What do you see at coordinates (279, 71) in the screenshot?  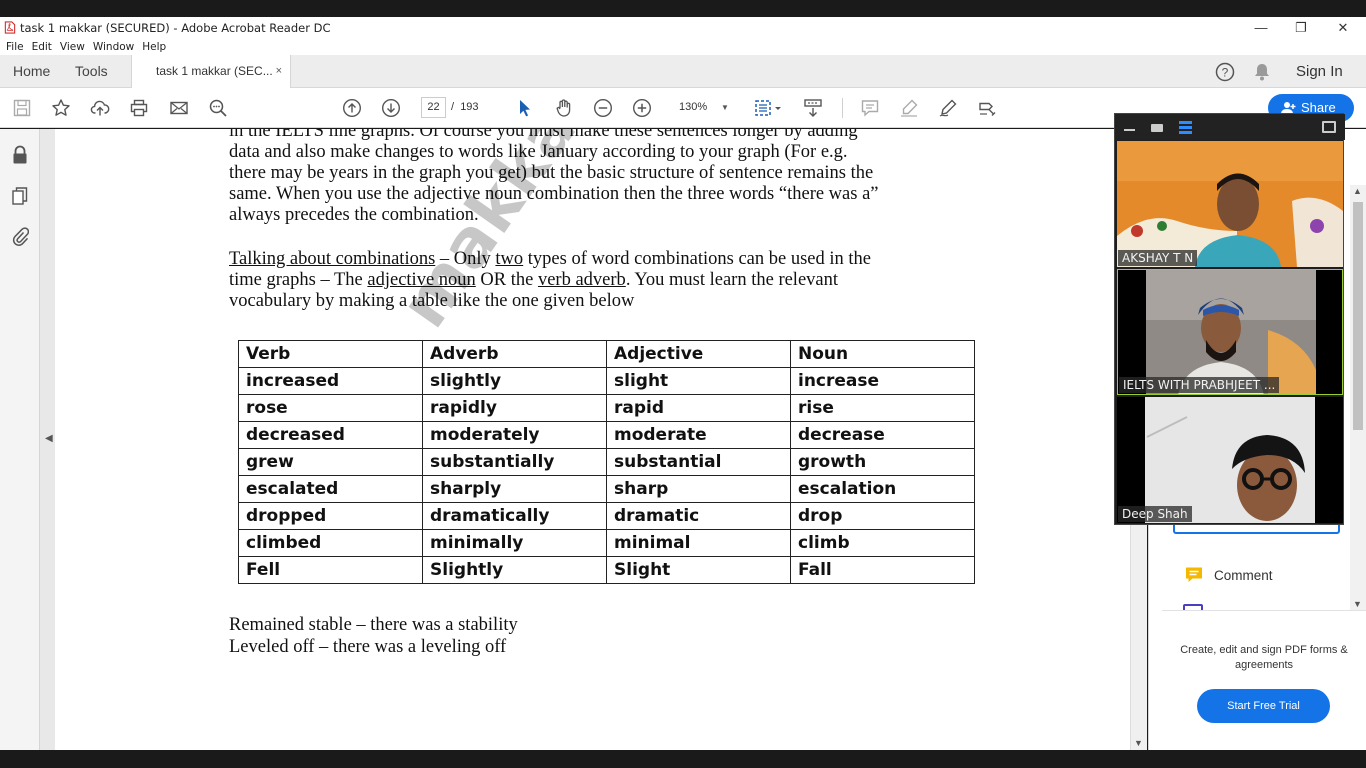 I see `tab-close-icon: ×` at bounding box center [279, 71].